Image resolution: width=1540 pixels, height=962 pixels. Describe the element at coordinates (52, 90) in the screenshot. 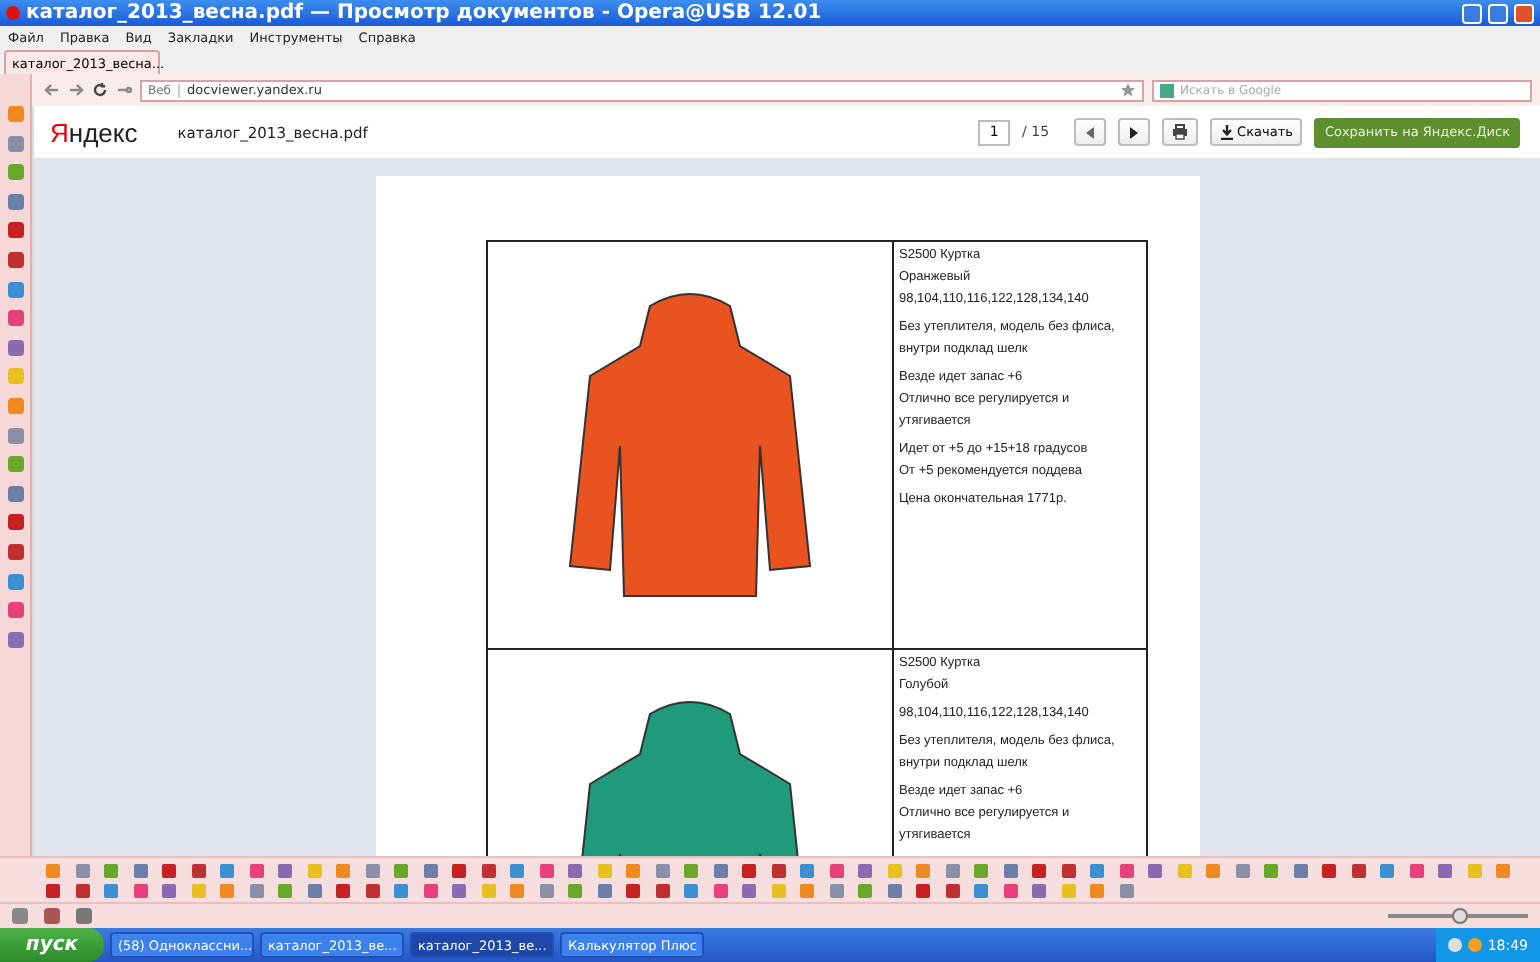

I see `back-icon` at that location.